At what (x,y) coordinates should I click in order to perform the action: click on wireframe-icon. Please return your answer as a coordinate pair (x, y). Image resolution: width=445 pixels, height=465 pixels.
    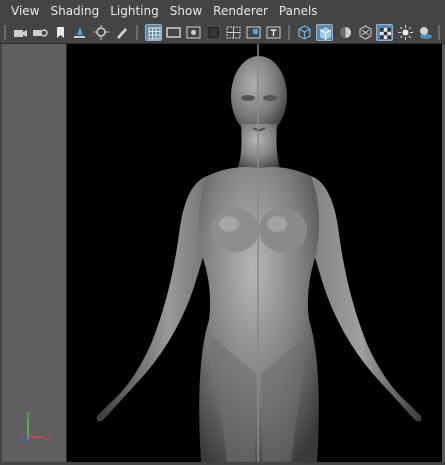
    Looking at the image, I should click on (304, 32).